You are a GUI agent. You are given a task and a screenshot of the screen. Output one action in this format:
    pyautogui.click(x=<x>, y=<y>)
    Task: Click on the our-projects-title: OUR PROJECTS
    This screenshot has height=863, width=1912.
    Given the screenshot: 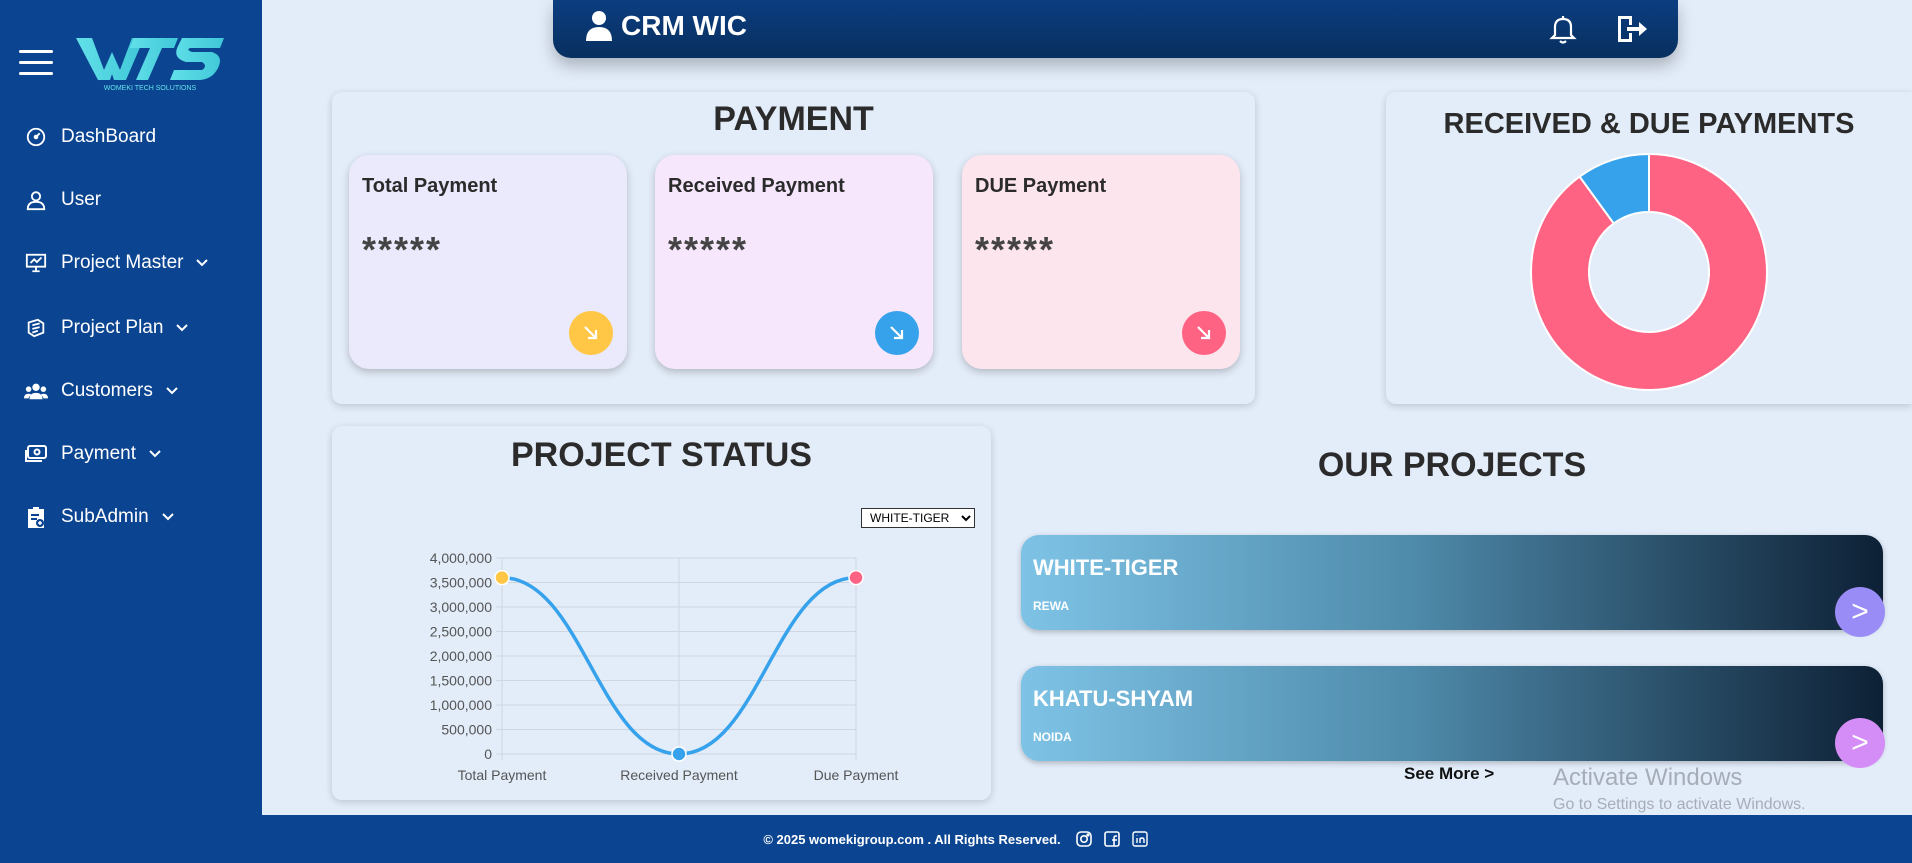 What is the action you would take?
    pyautogui.click(x=1452, y=465)
    